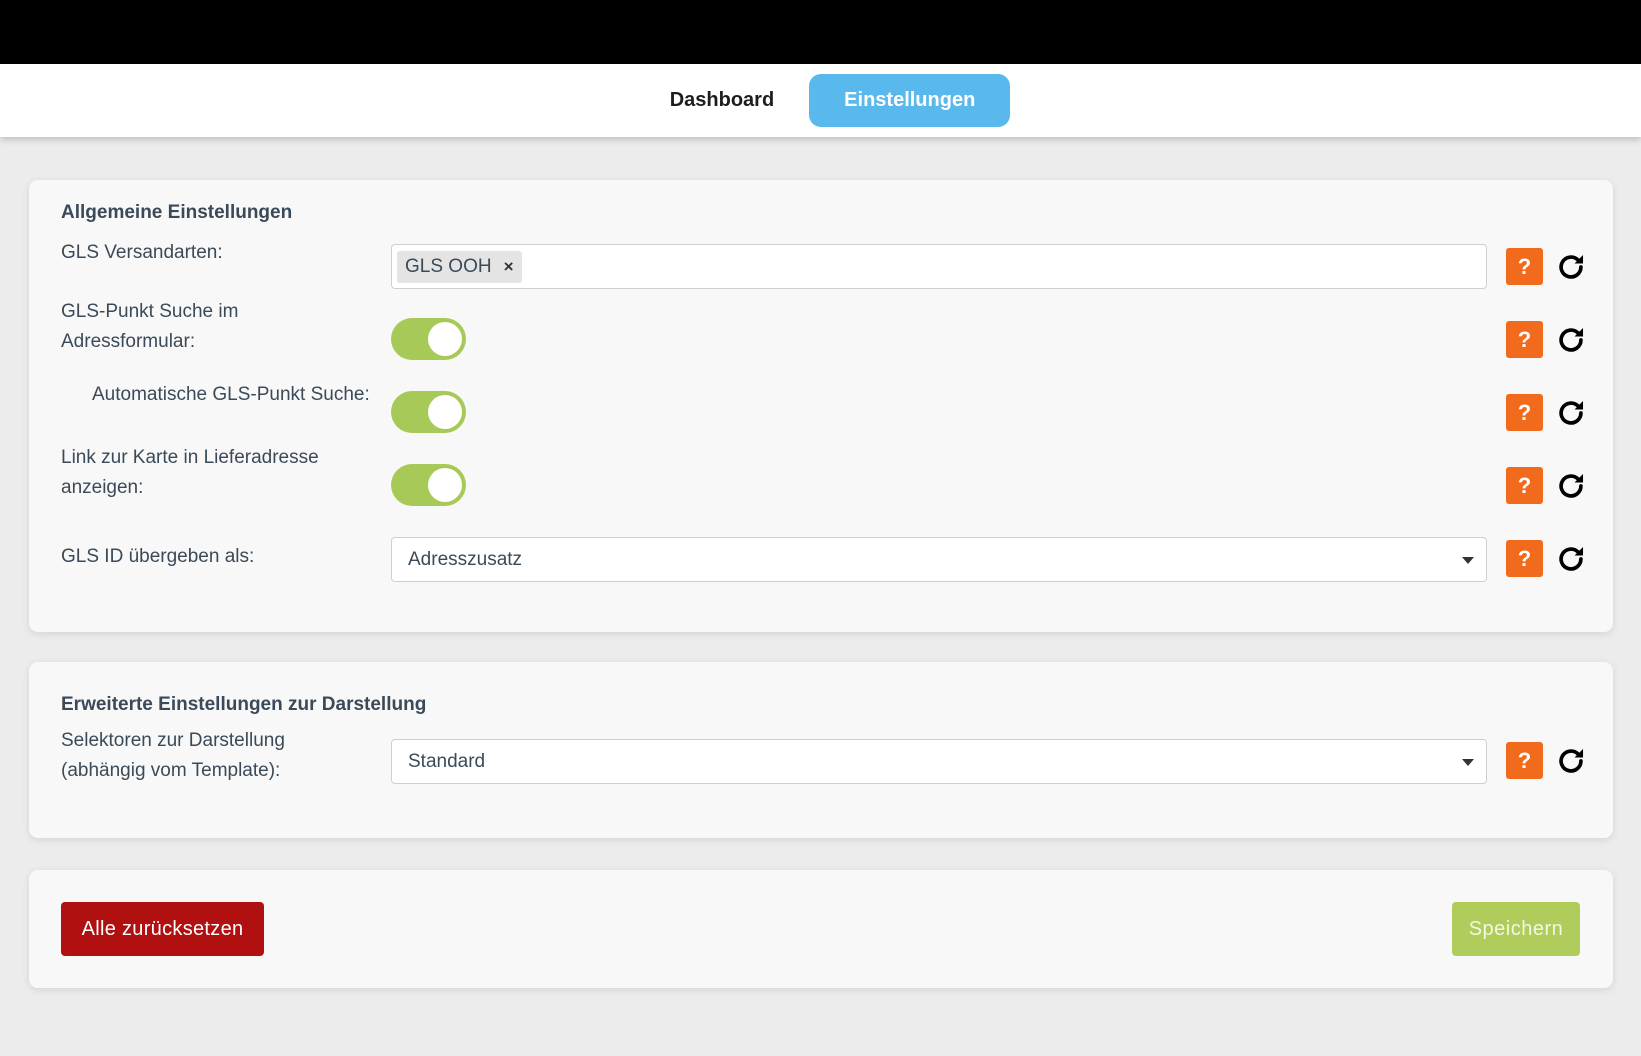 This screenshot has width=1641, height=1056. What do you see at coordinates (939, 266) in the screenshot?
I see `shipping-methods-multiselect: GLS OOH ×` at bounding box center [939, 266].